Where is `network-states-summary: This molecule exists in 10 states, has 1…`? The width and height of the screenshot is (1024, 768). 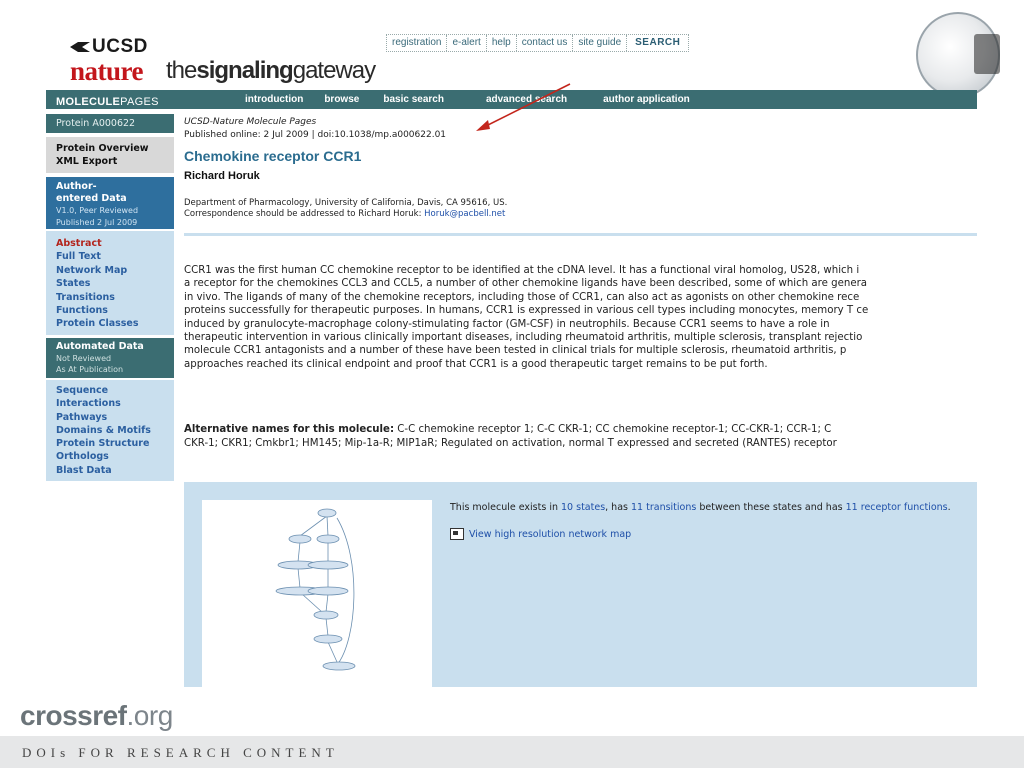
network-states-summary: This molecule exists in 10 states, has 1… is located at coordinates (700, 507).